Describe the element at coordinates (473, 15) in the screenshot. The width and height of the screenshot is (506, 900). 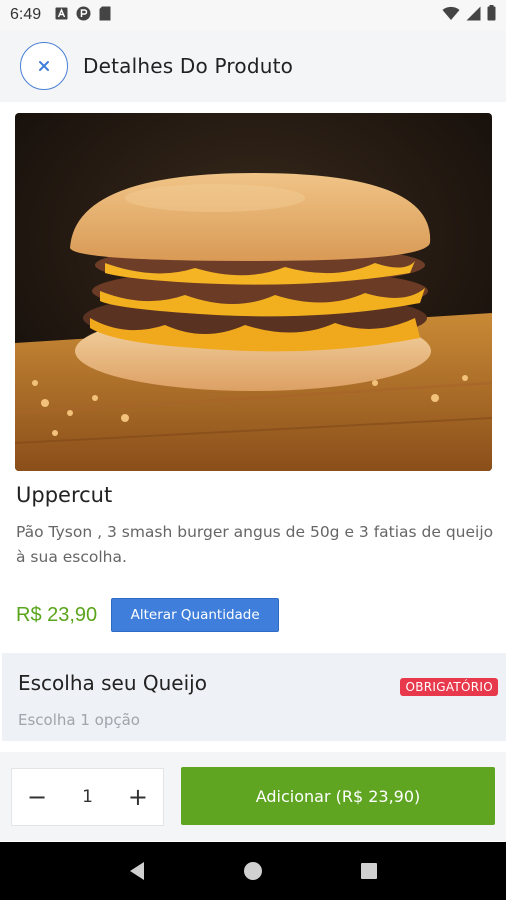
I see `signal-icon` at that location.